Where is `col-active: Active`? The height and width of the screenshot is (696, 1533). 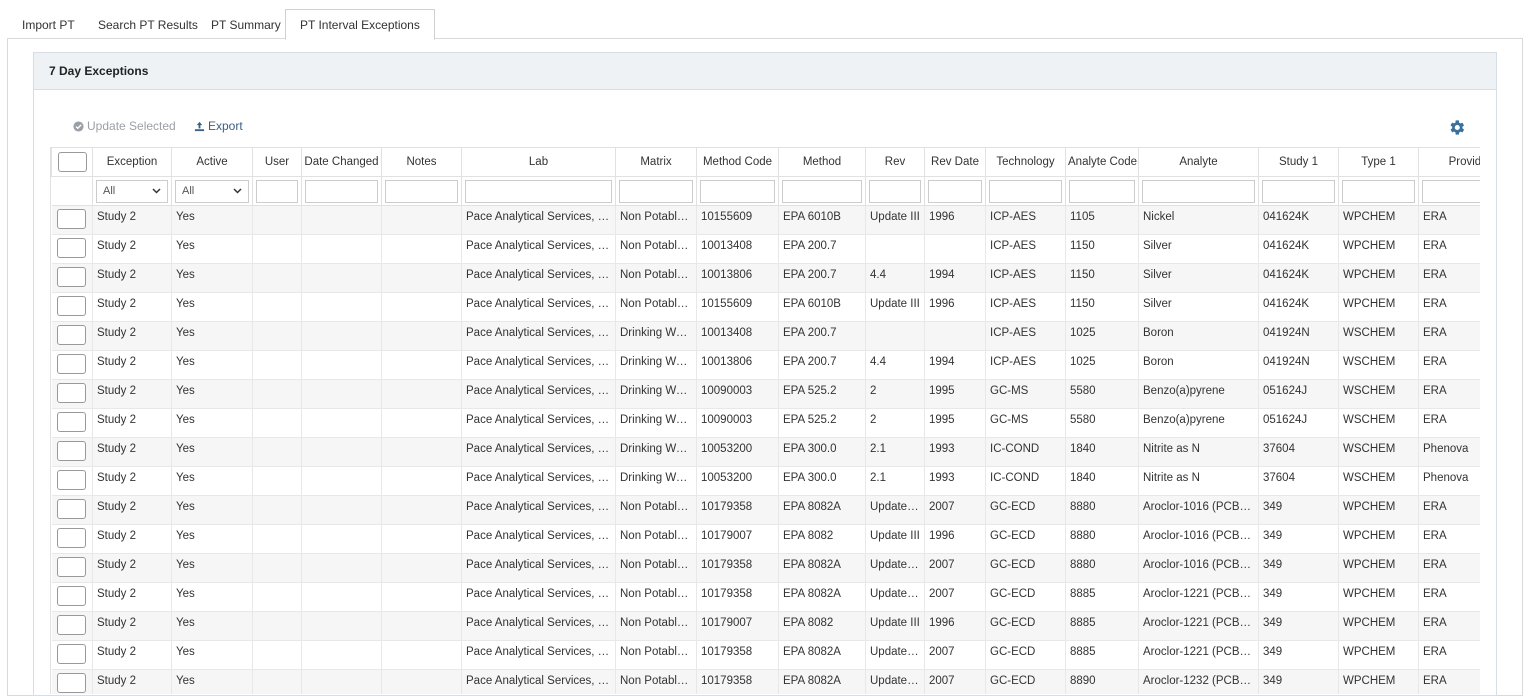 col-active: Active is located at coordinates (212, 162).